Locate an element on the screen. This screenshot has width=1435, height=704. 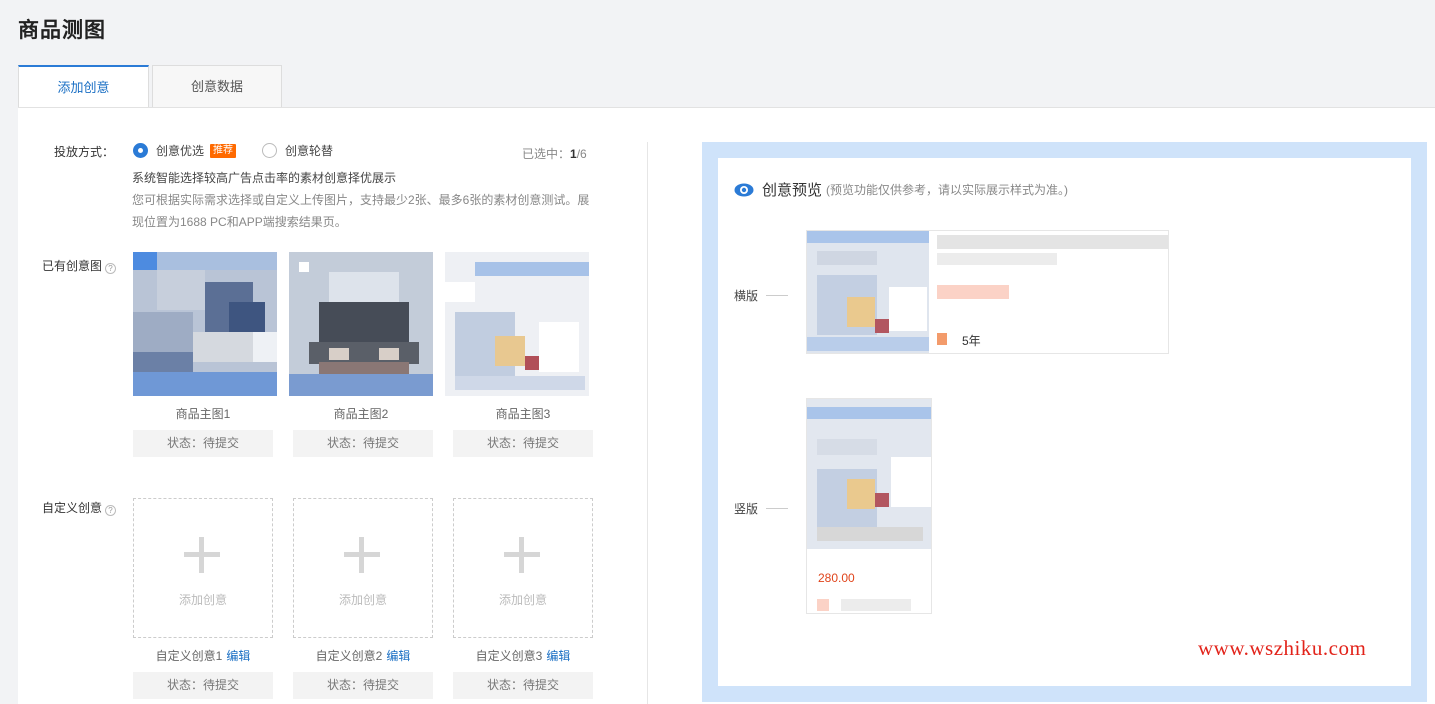
add-creative-button-2: 添加创意 is located at coordinates (363, 568).